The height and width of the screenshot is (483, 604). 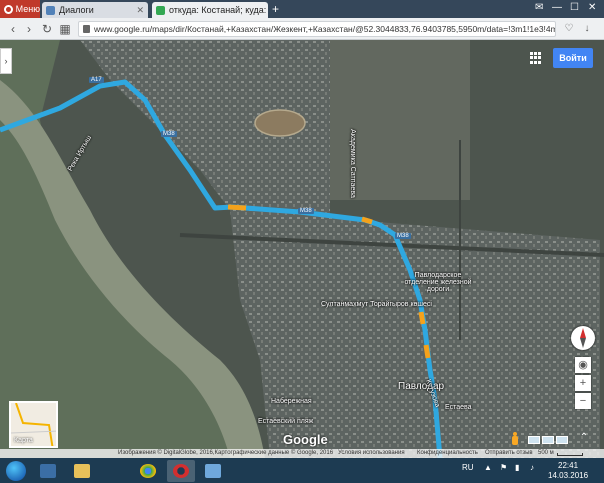 What do you see at coordinates (291, 401) in the screenshot?
I see `embankment-label: Набережная` at bounding box center [291, 401].